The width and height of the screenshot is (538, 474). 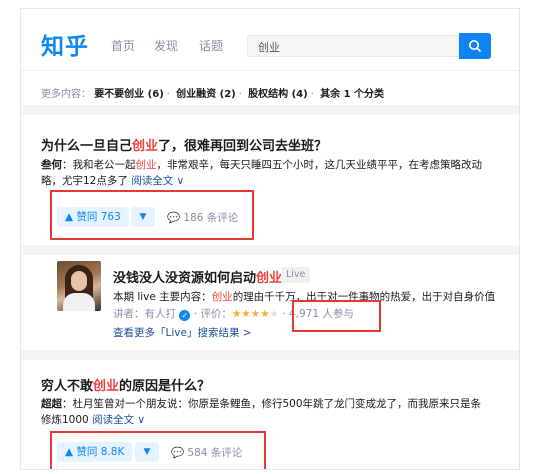 What do you see at coordinates (166, 45) in the screenshot?
I see `nav-explore: 发现` at bounding box center [166, 45].